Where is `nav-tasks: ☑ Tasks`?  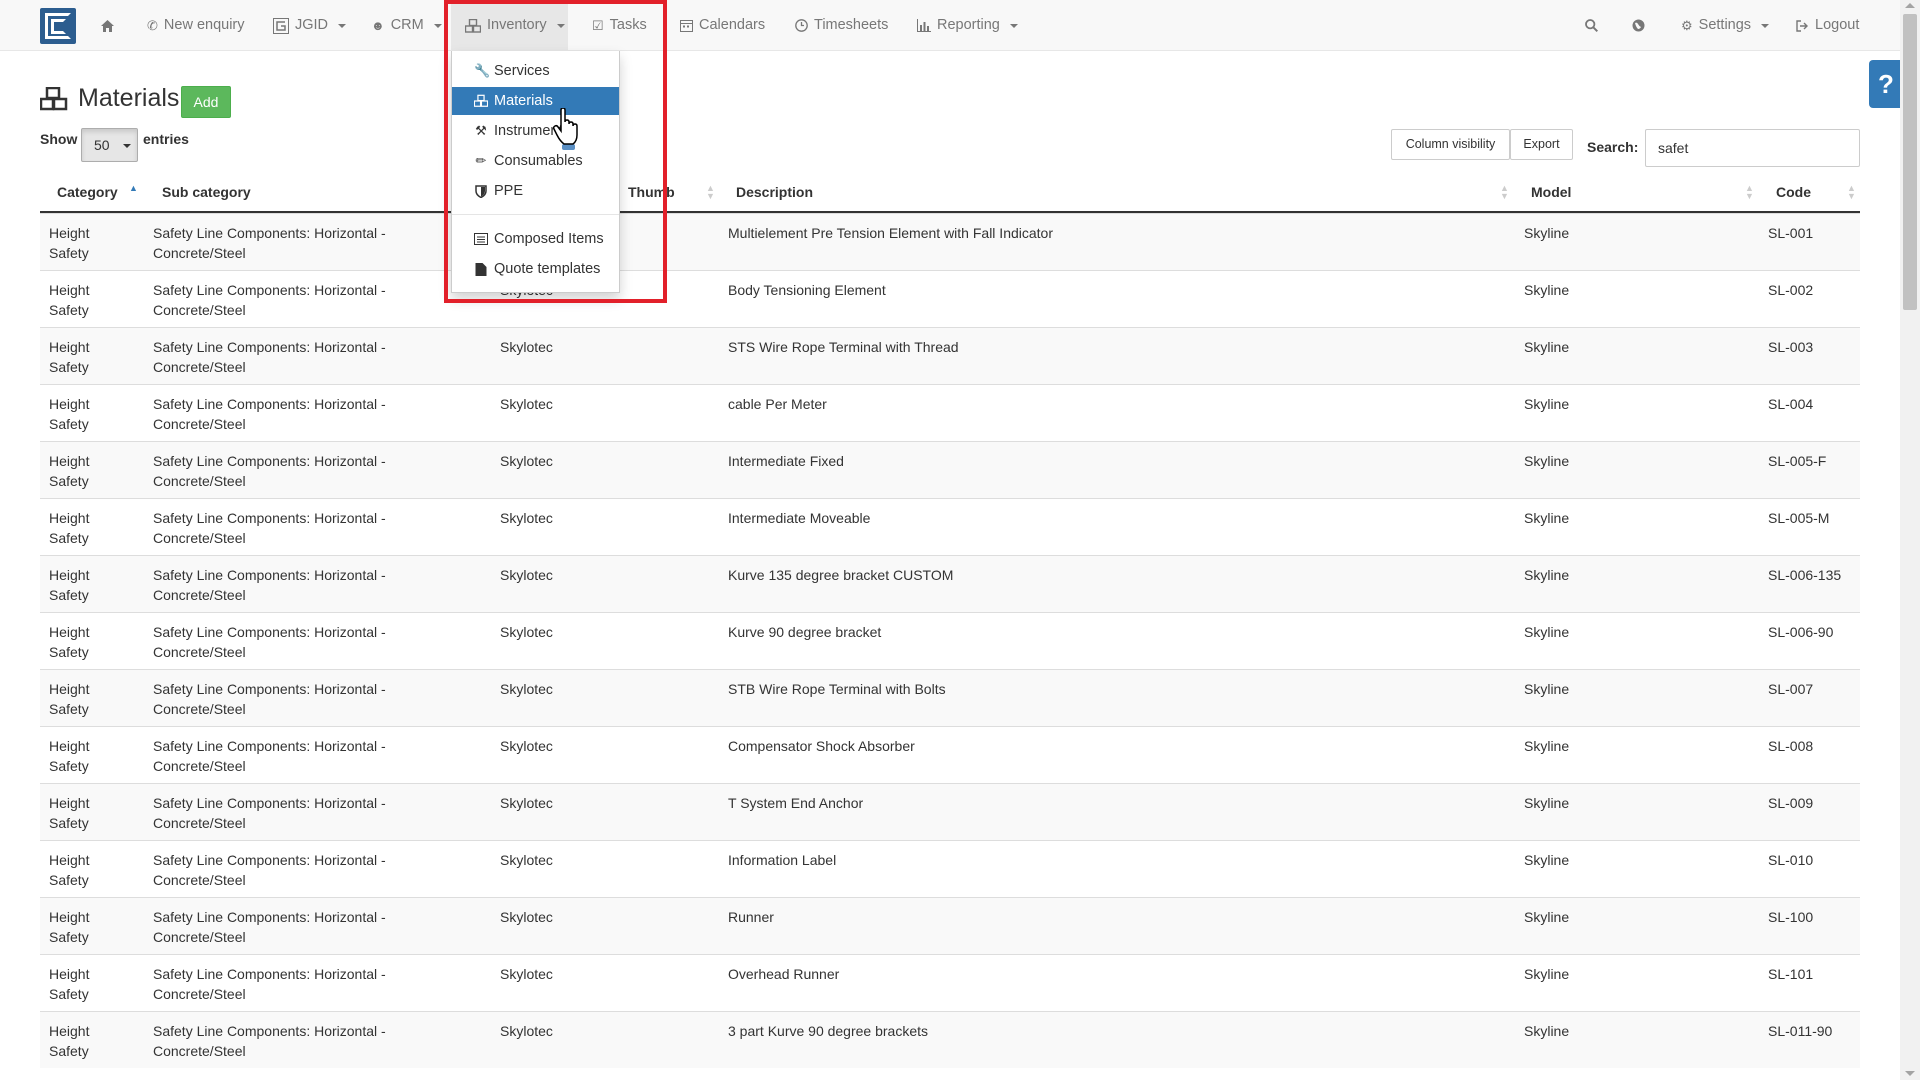
nav-tasks: ☑ Tasks is located at coordinates (619, 25).